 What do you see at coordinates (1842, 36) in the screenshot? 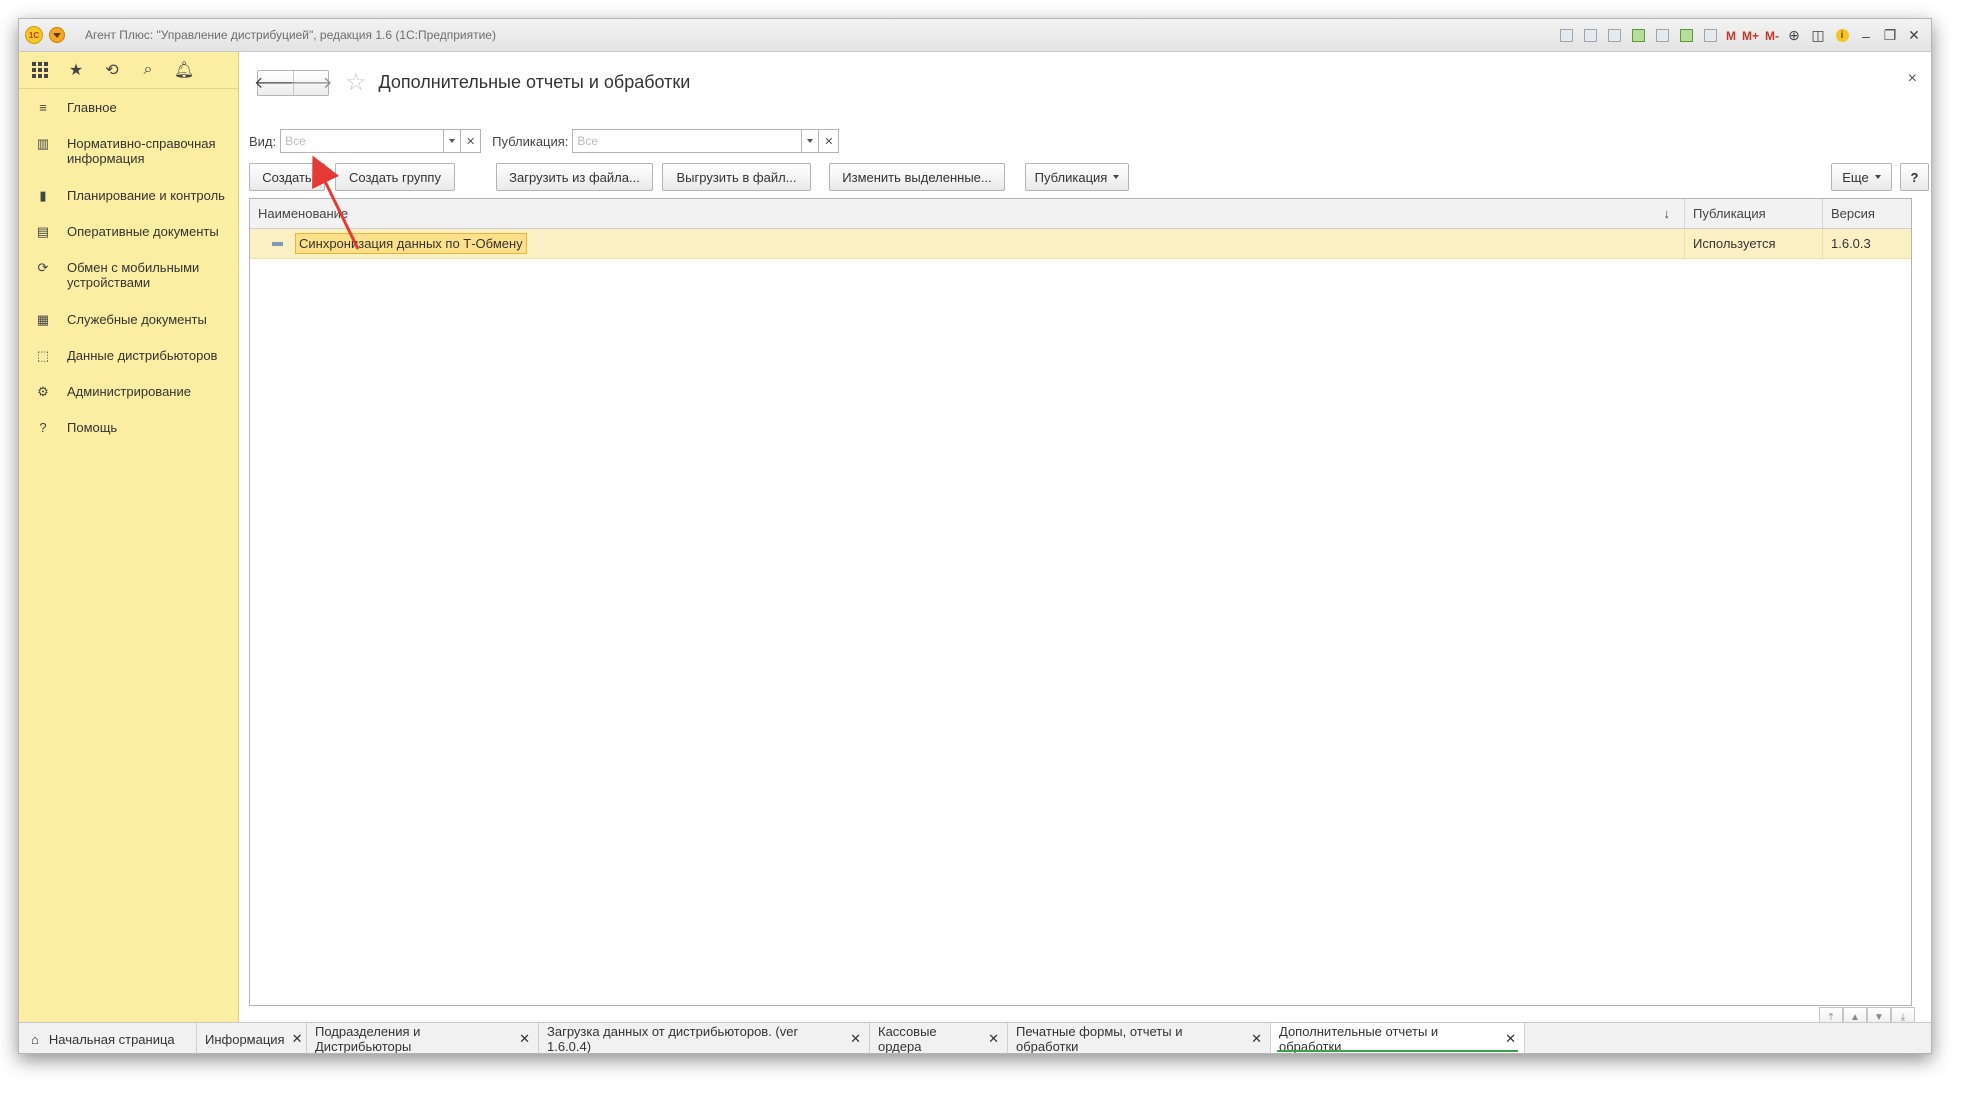
I see `info-icon` at bounding box center [1842, 36].